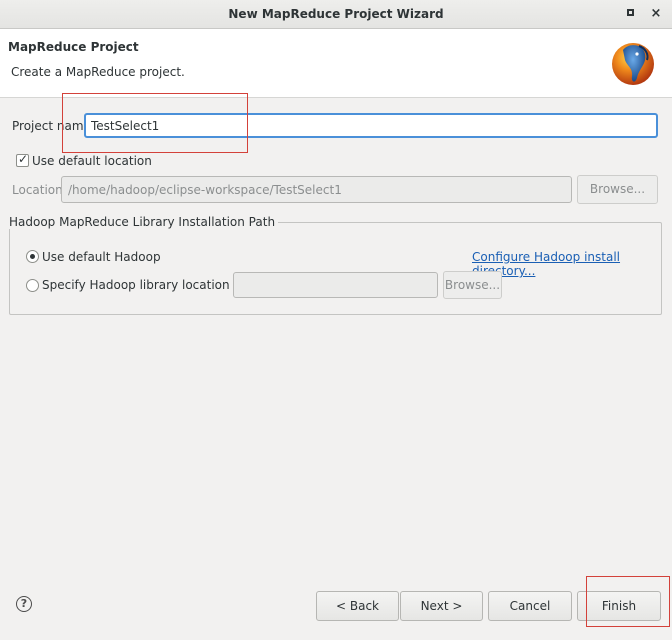 The height and width of the screenshot is (640, 672). I want to click on page-title: MapReduce Project, so click(73, 47).